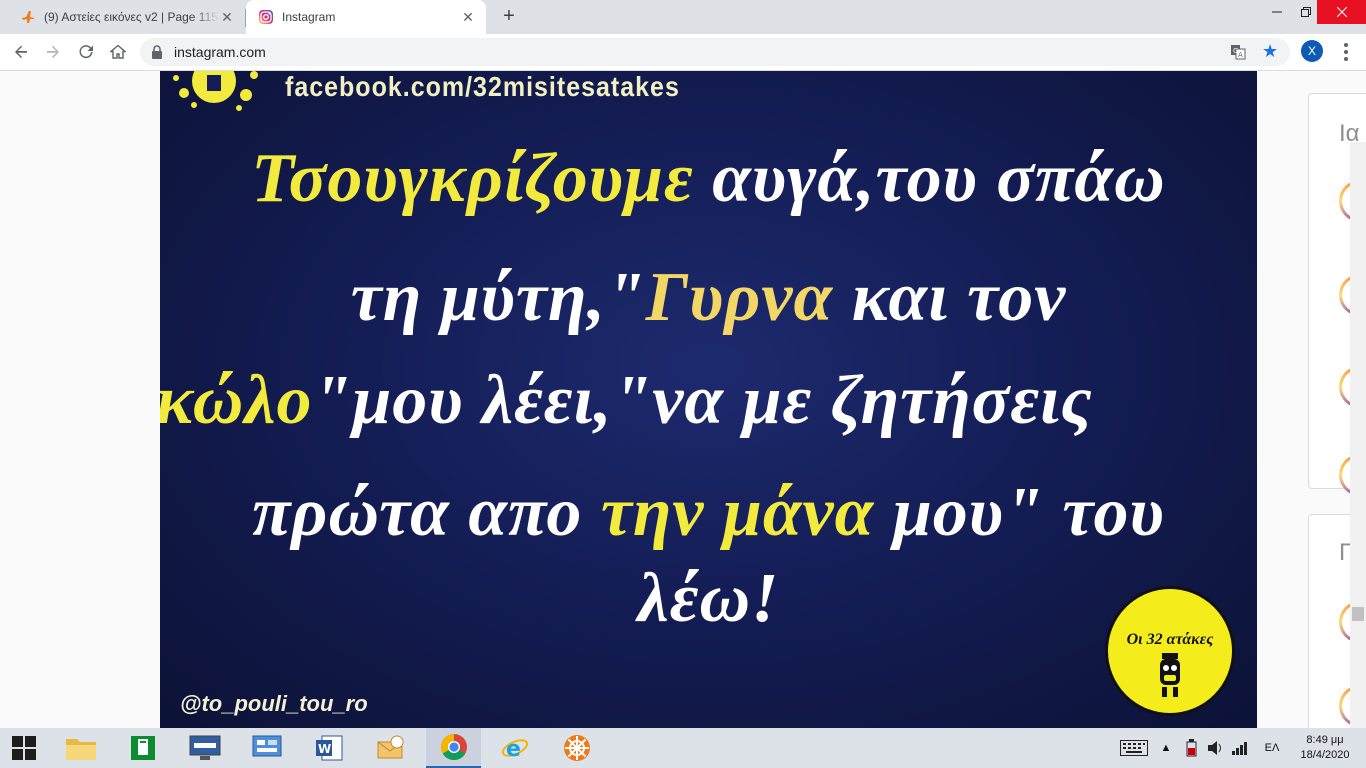  I want to click on windows-logo-icon, so click(24, 748).